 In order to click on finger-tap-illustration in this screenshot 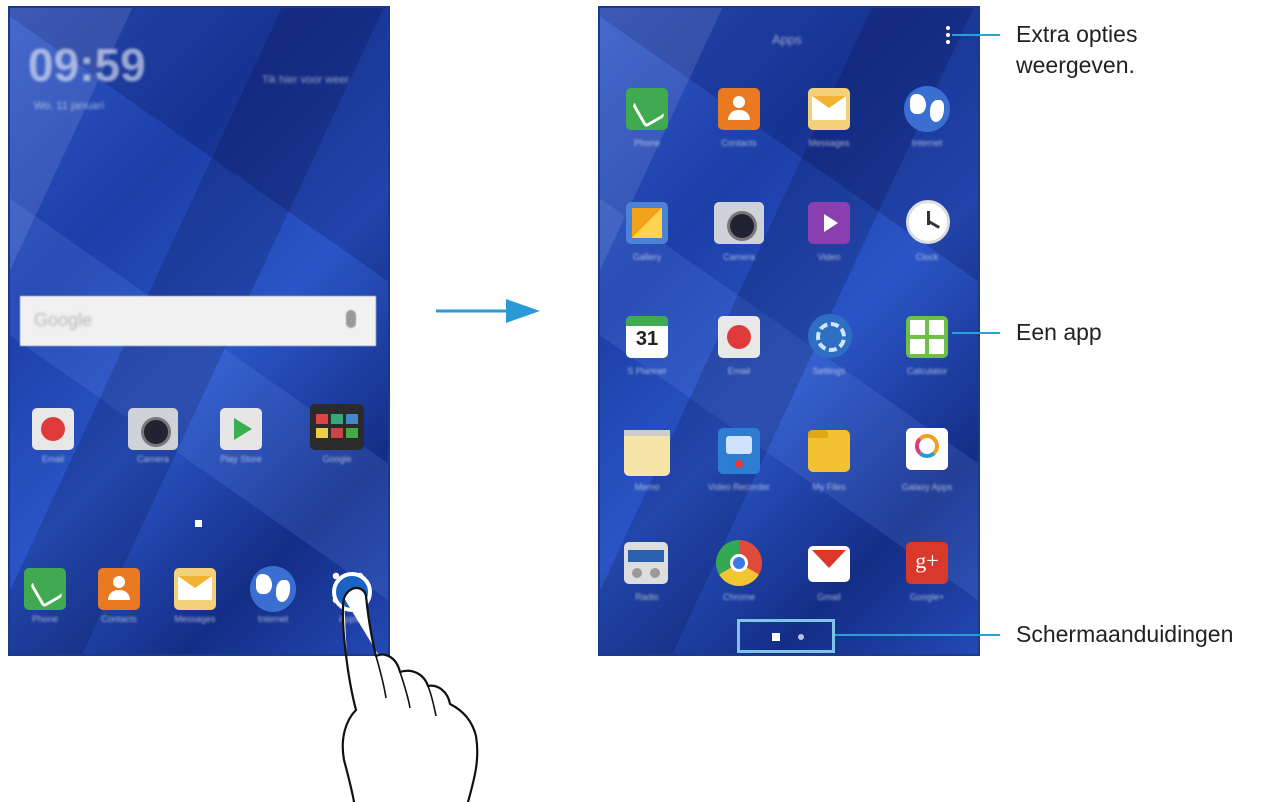, I will do `click(405, 687)`.